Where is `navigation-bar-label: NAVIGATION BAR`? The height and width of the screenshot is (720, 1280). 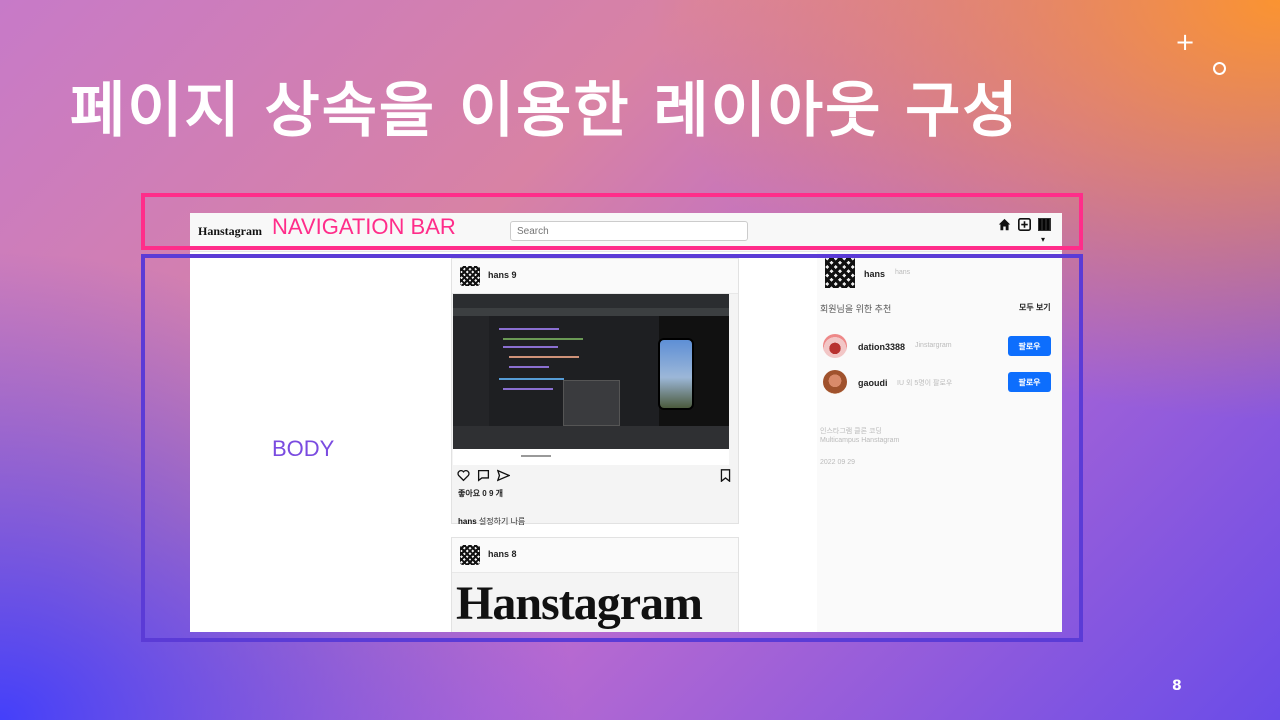
navigation-bar-label: NAVIGATION BAR is located at coordinates (364, 226).